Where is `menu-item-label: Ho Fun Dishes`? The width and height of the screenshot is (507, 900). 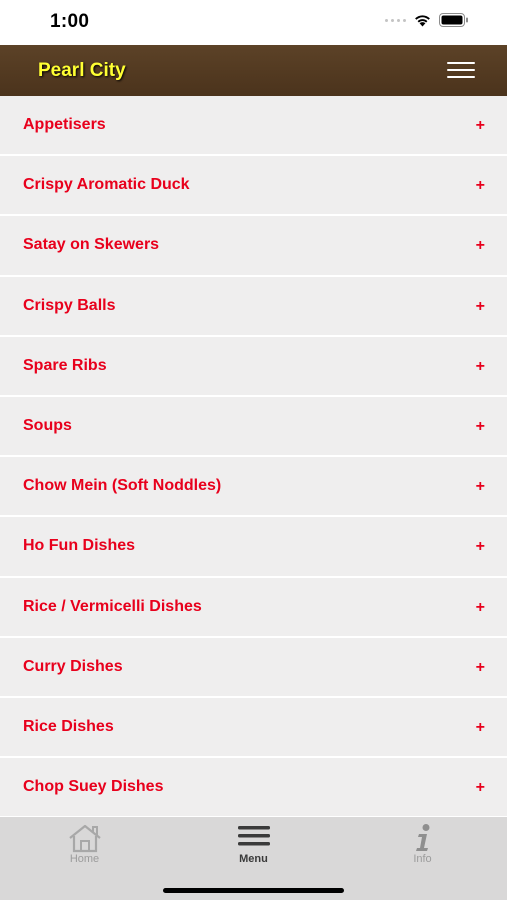
menu-item-label: Ho Fun Dishes is located at coordinates (79, 546).